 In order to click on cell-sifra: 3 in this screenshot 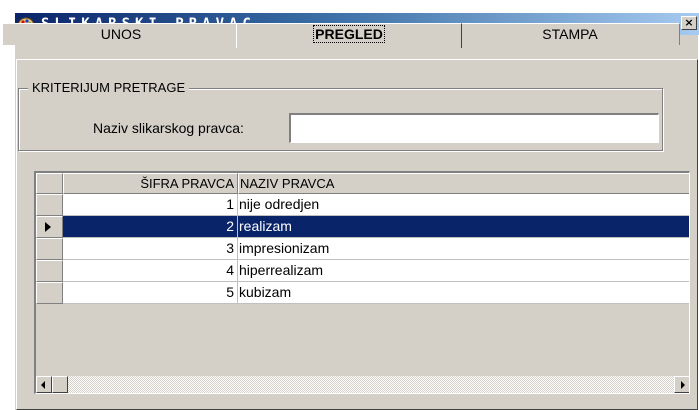, I will do `click(150, 249)`.